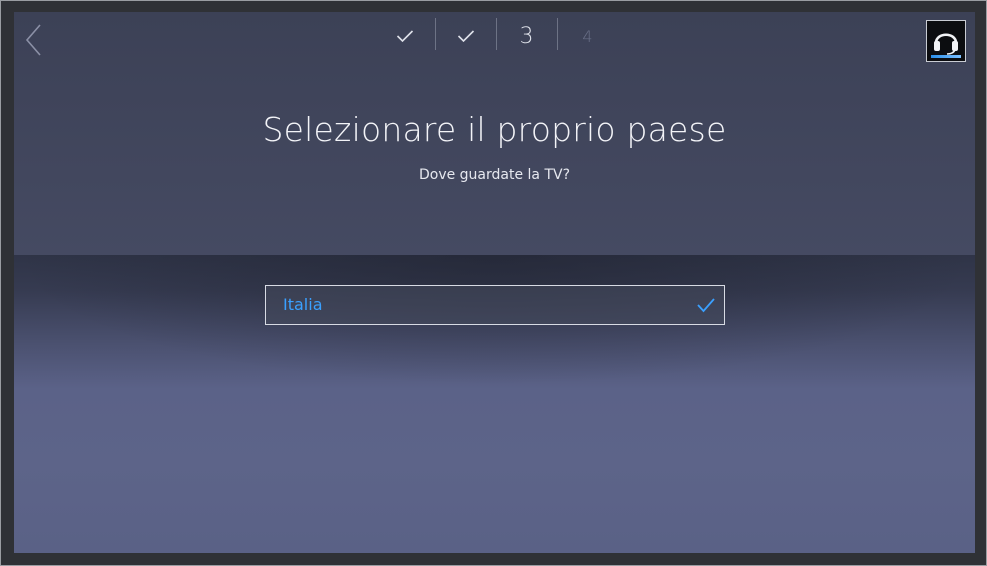 The image size is (987, 566). What do you see at coordinates (495, 305) in the screenshot?
I see `country-option-selected: Italia` at bounding box center [495, 305].